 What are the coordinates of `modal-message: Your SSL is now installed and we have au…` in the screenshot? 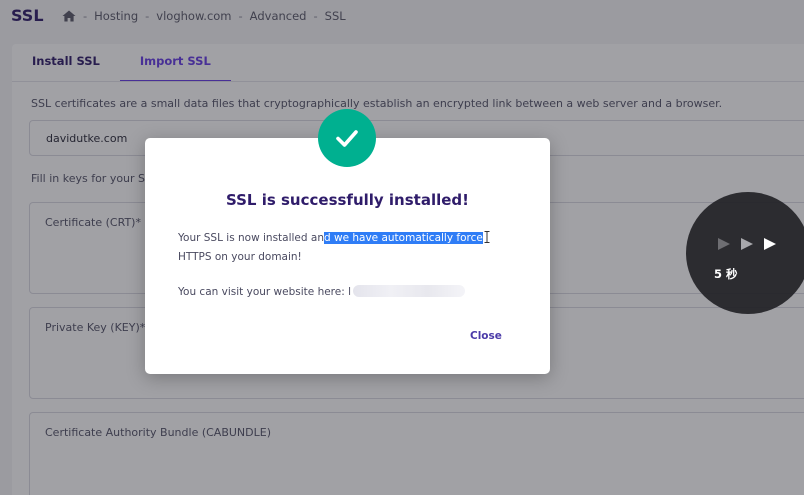 It's located at (348, 248).